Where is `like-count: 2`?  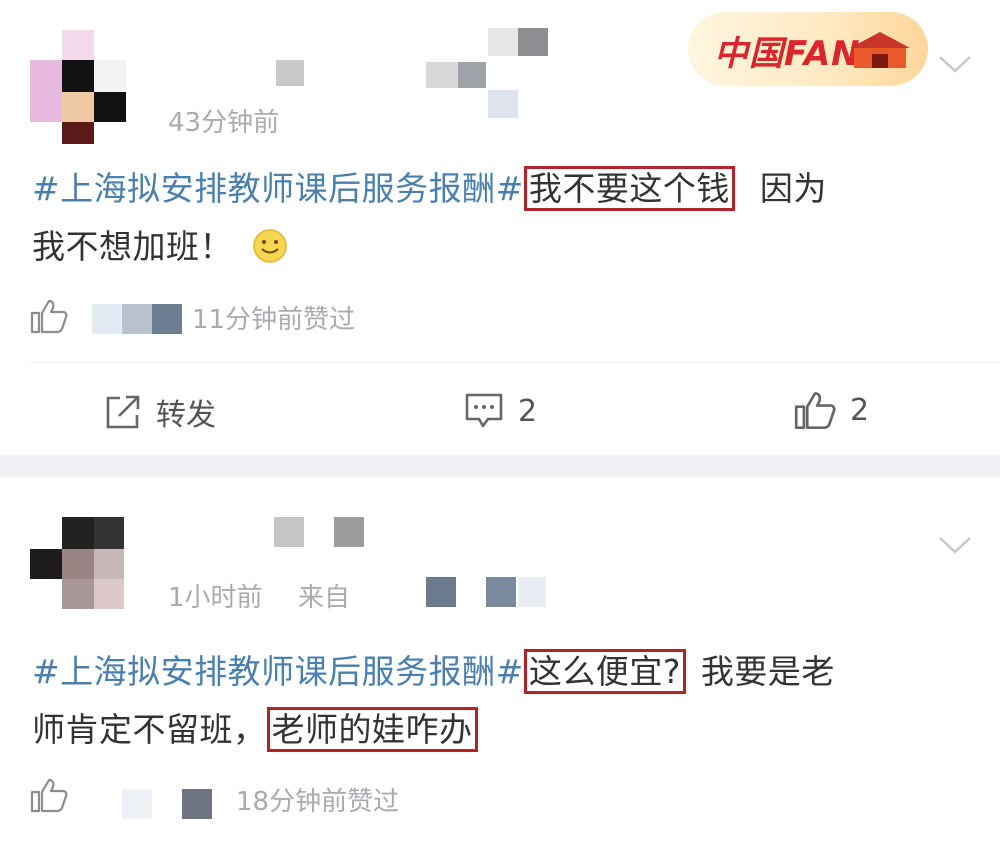 like-count: 2 is located at coordinates (860, 410).